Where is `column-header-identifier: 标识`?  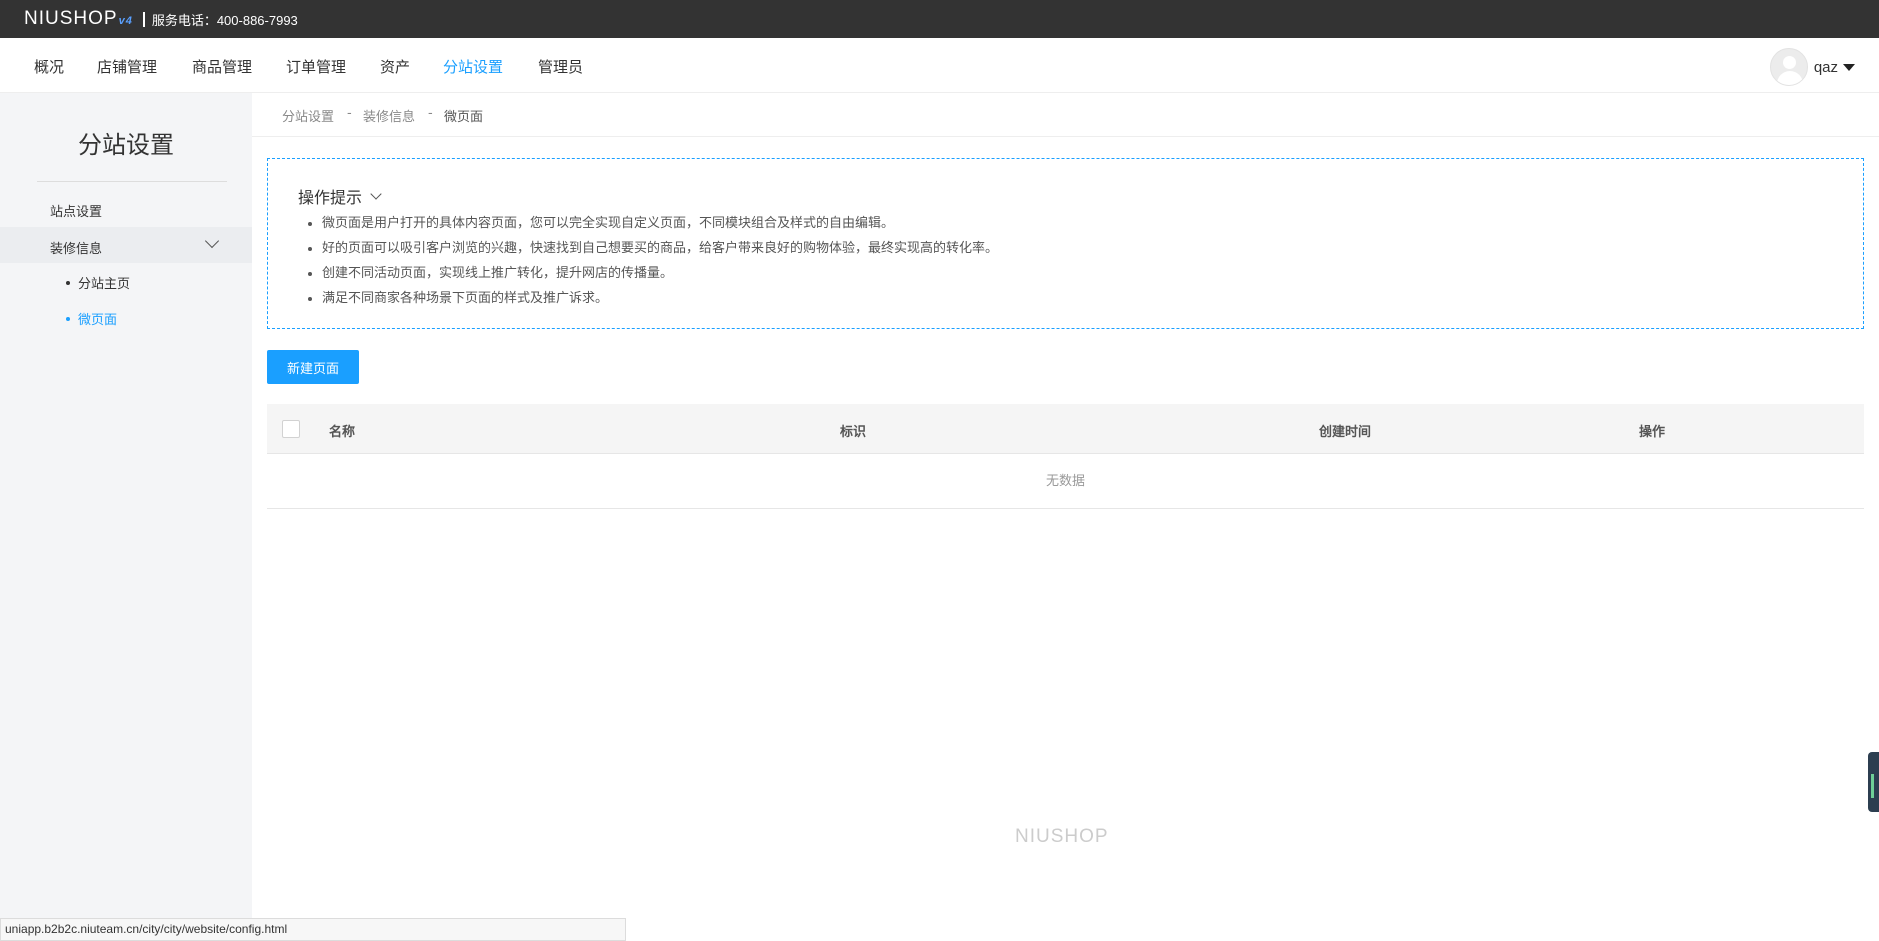
column-header-identifier: 标识 is located at coordinates (853, 432).